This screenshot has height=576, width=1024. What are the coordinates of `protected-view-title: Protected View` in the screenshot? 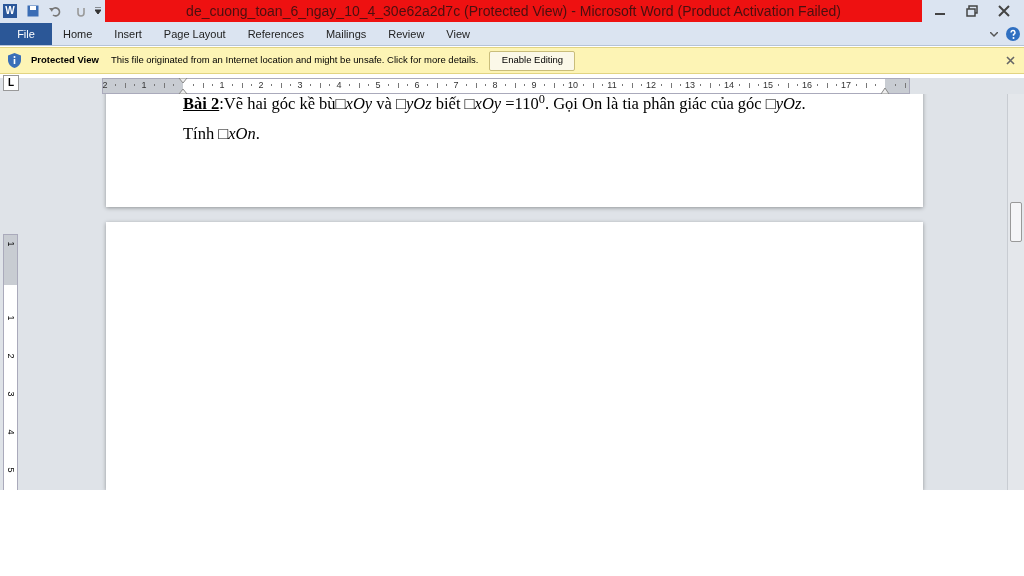 It's located at (65, 60).